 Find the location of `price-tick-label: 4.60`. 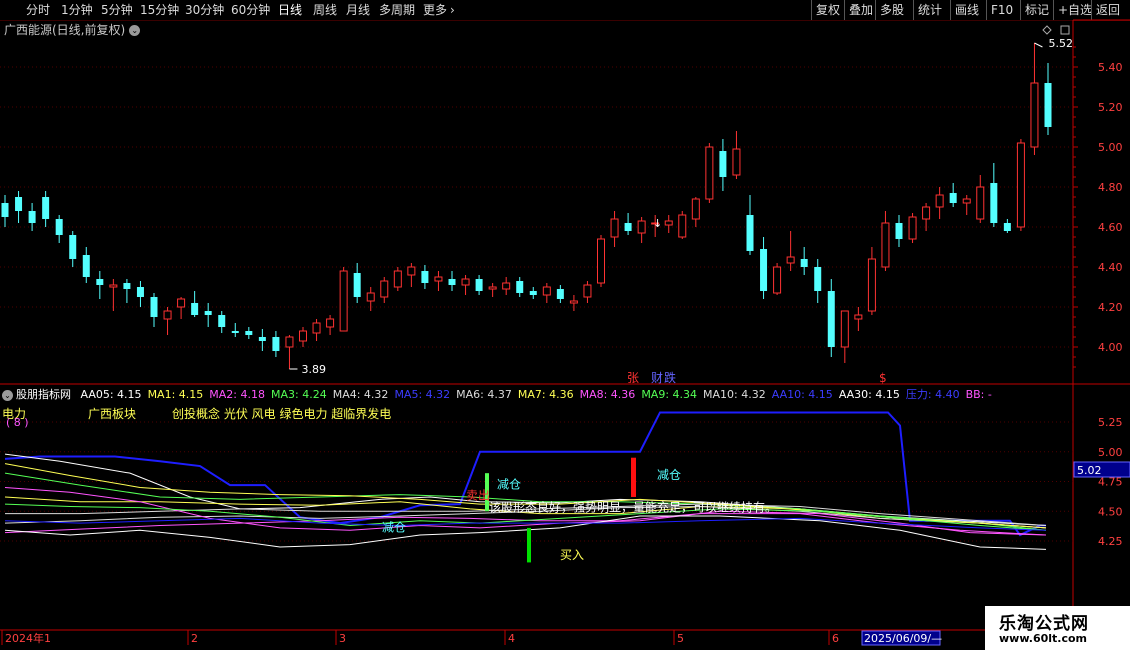

price-tick-label: 4.60 is located at coordinates (1110, 227).